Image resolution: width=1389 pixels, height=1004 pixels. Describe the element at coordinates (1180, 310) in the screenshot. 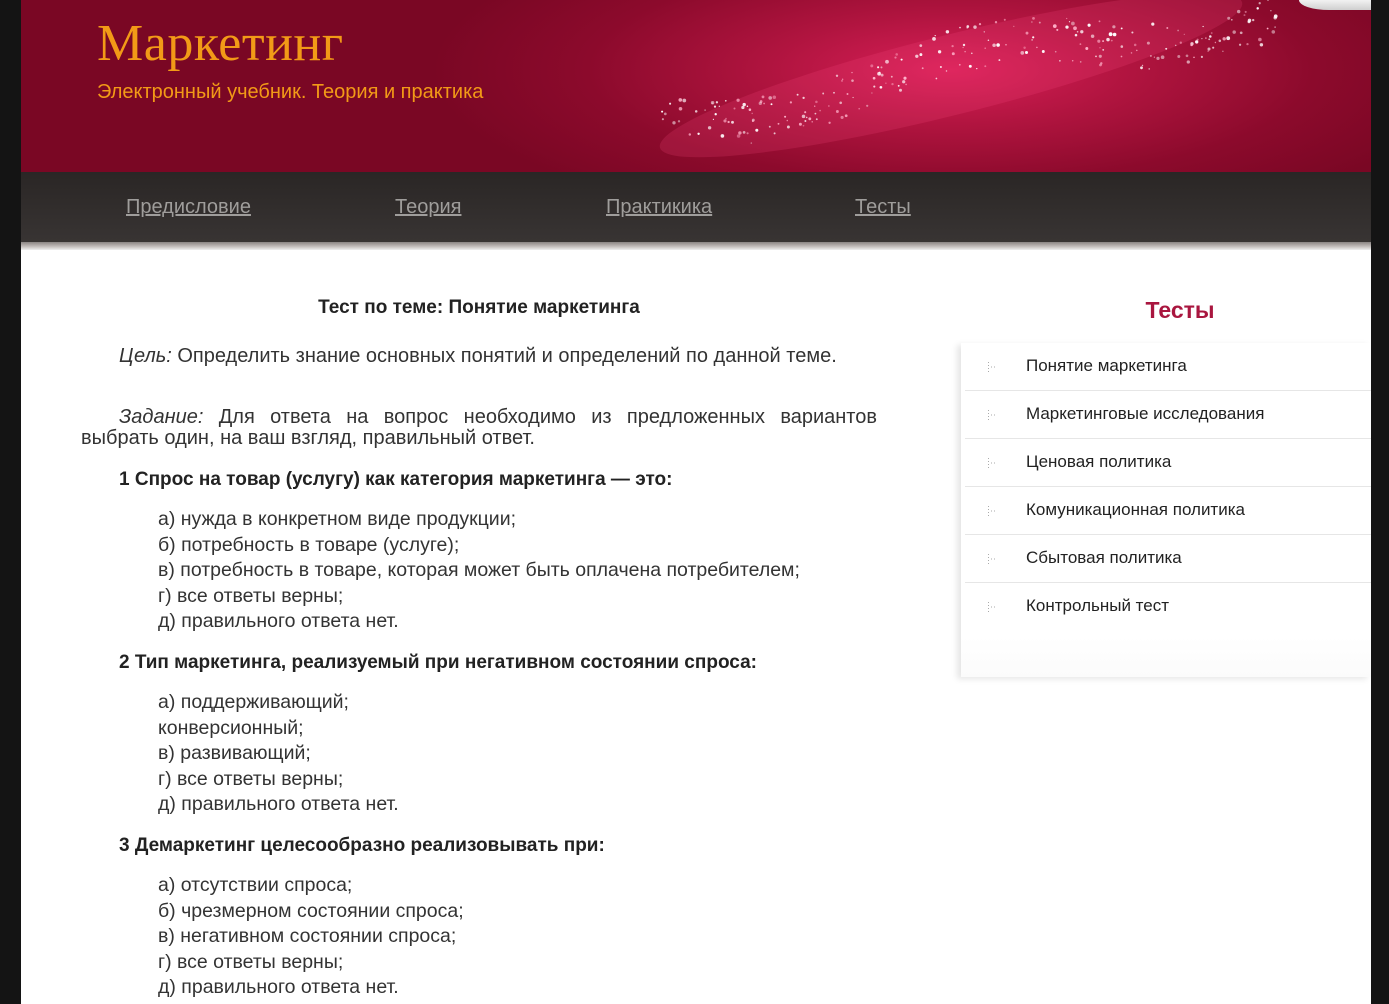

I see `sidebar-title: Тесты` at that location.